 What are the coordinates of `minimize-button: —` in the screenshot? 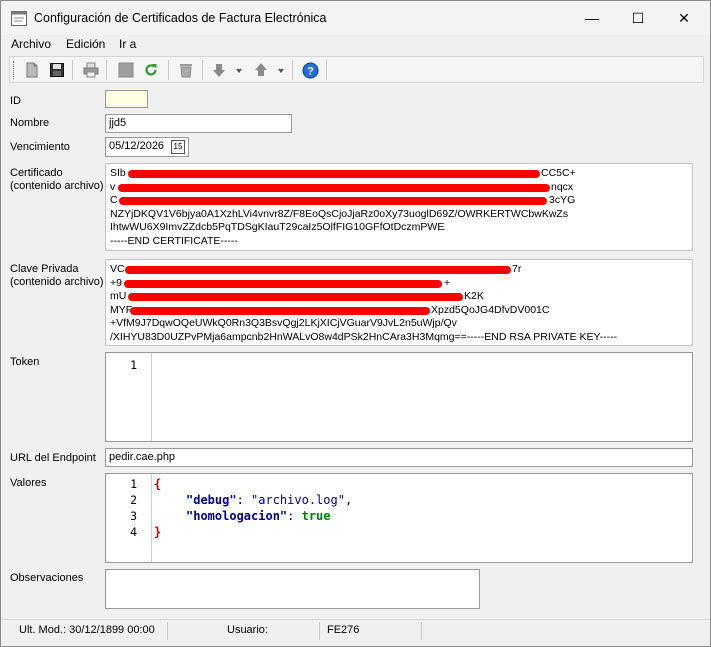 It's located at (592, 18).